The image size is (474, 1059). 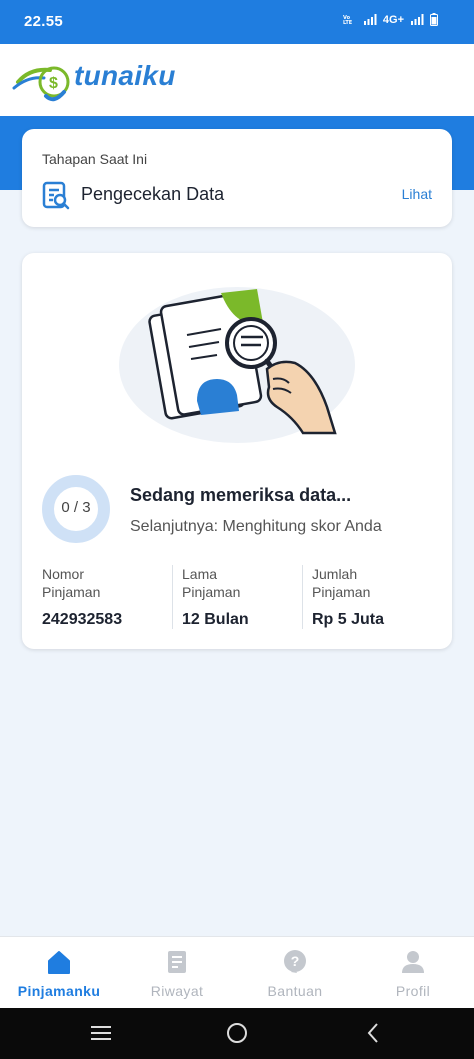 What do you see at coordinates (237, 22) in the screenshot?
I see `status-bar: 22.55 Vo LTE 4G+` at bounding box center [237, 22].